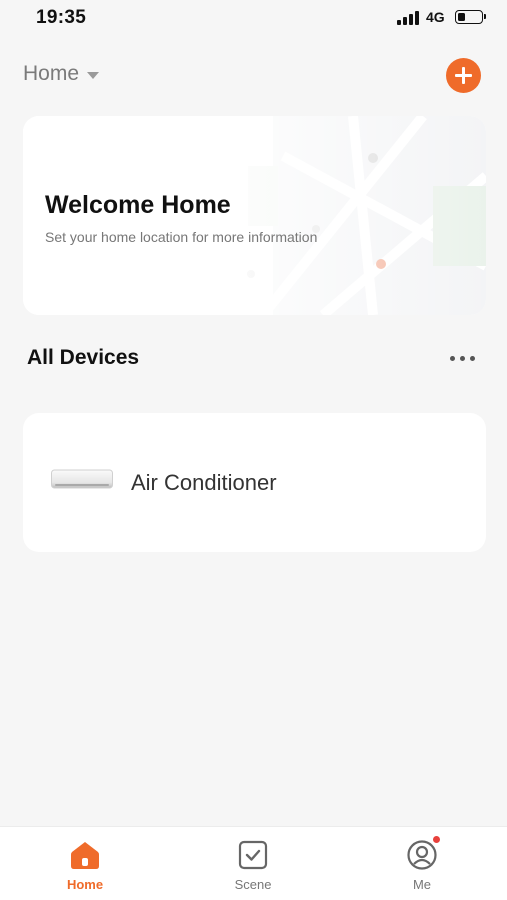  Describe the element at coordinates (253, 855) in the screenshot. I see `scene-check-icon` at that location.